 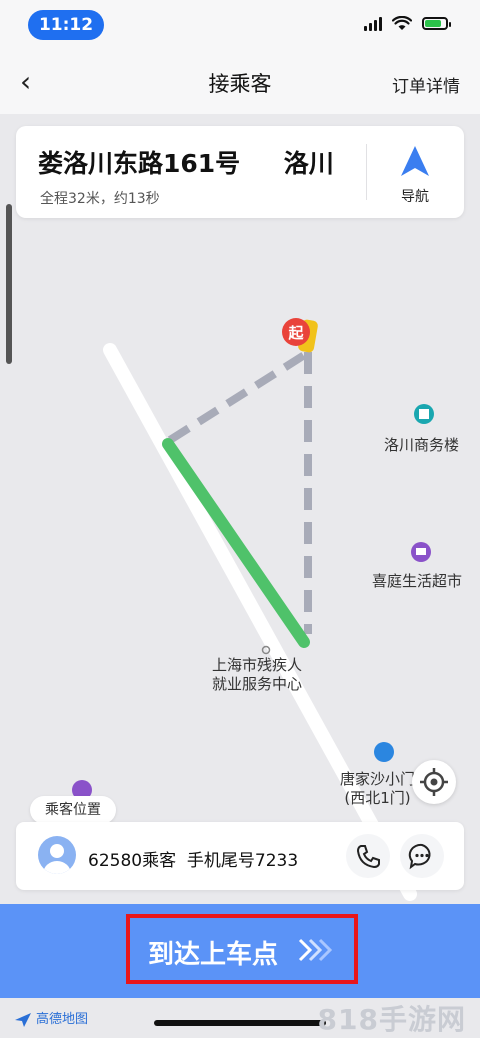 What do you see at coordinates (315, 950) in the screenshot?
I see `double-chevron-icon` at bounding box center [315, 950].